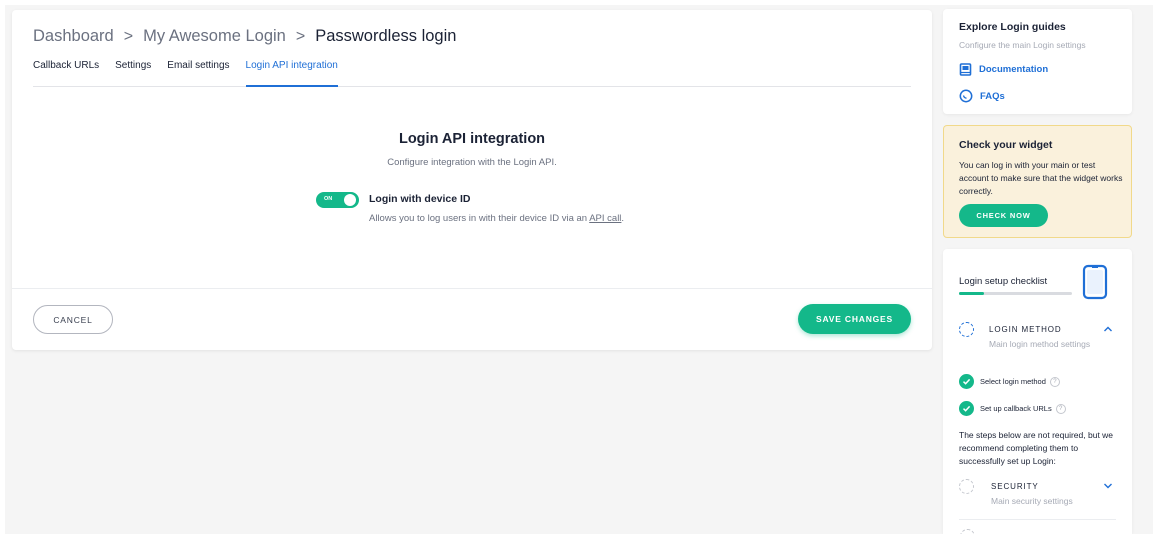 Image resolution: width=1153 pixels, height=534 pixels. I want to click on security-heading: SECURITY, so click(1015, 486).